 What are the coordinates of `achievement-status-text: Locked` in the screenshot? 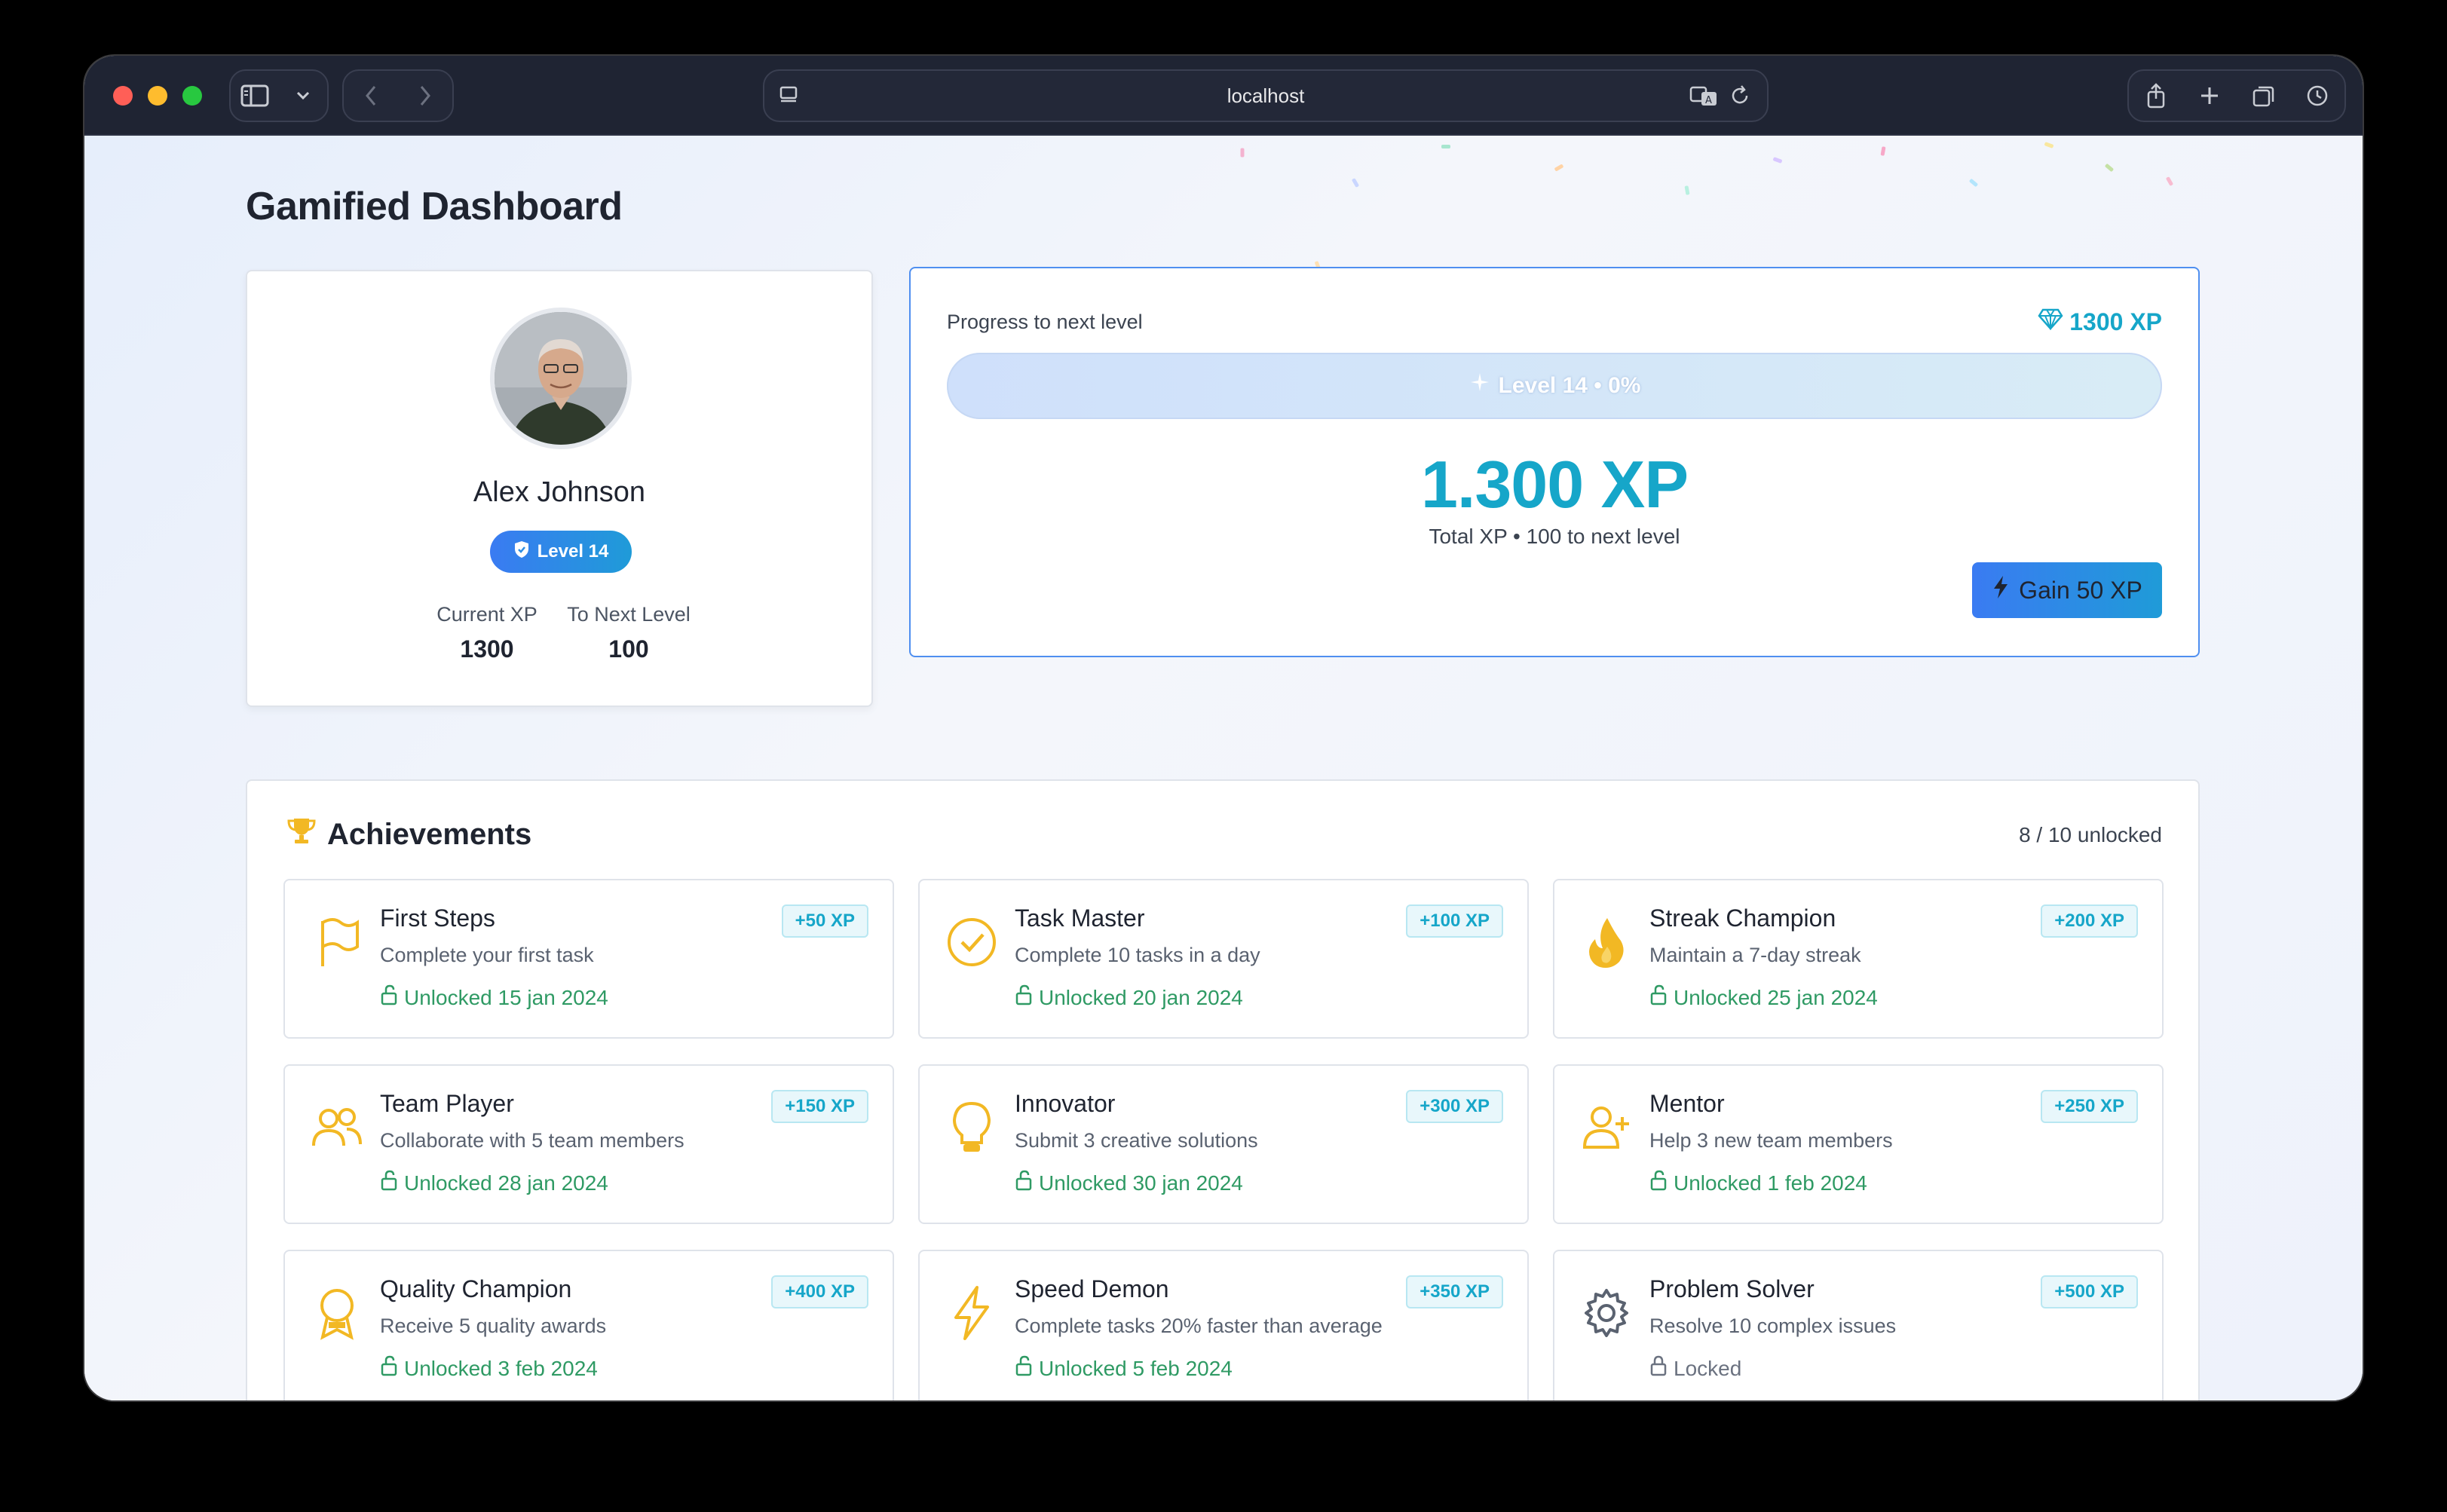 It's located at (1708, 1368).